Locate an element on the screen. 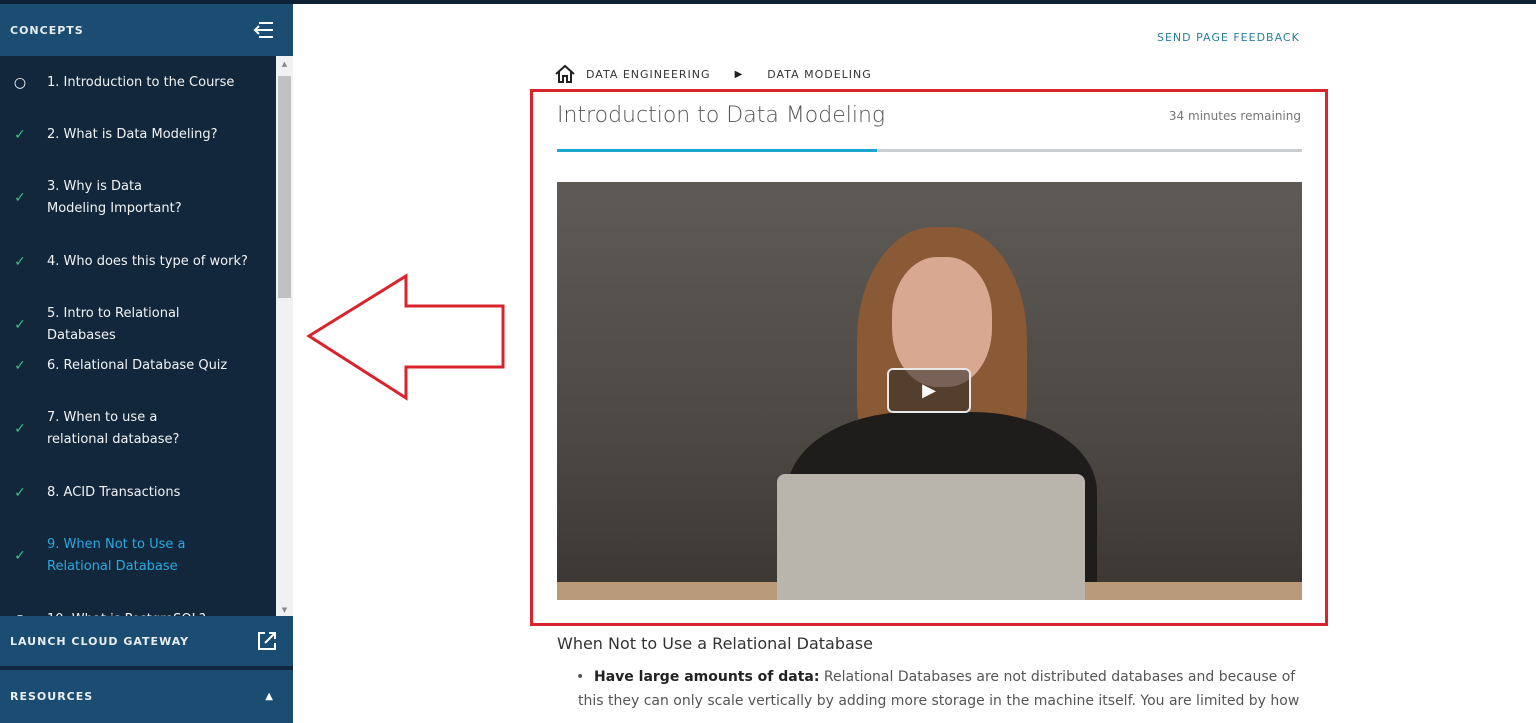  concept-item: ○ 10. What is PostgreSQL? is located at coordinates (138, 612).